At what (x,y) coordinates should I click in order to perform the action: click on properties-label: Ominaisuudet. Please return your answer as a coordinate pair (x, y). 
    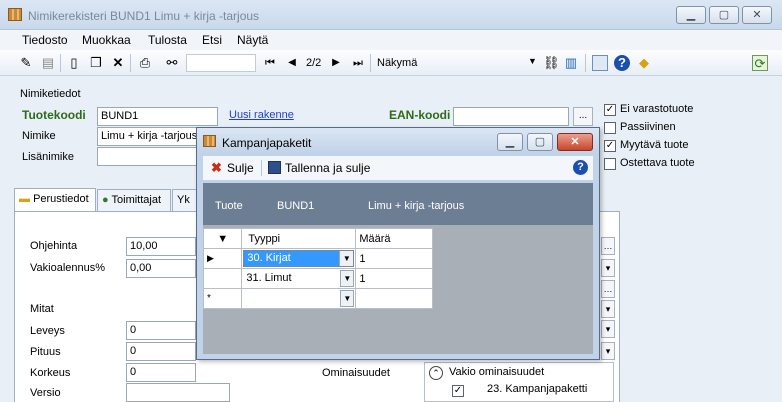
    Looking at the image, I should click on (356, 373).